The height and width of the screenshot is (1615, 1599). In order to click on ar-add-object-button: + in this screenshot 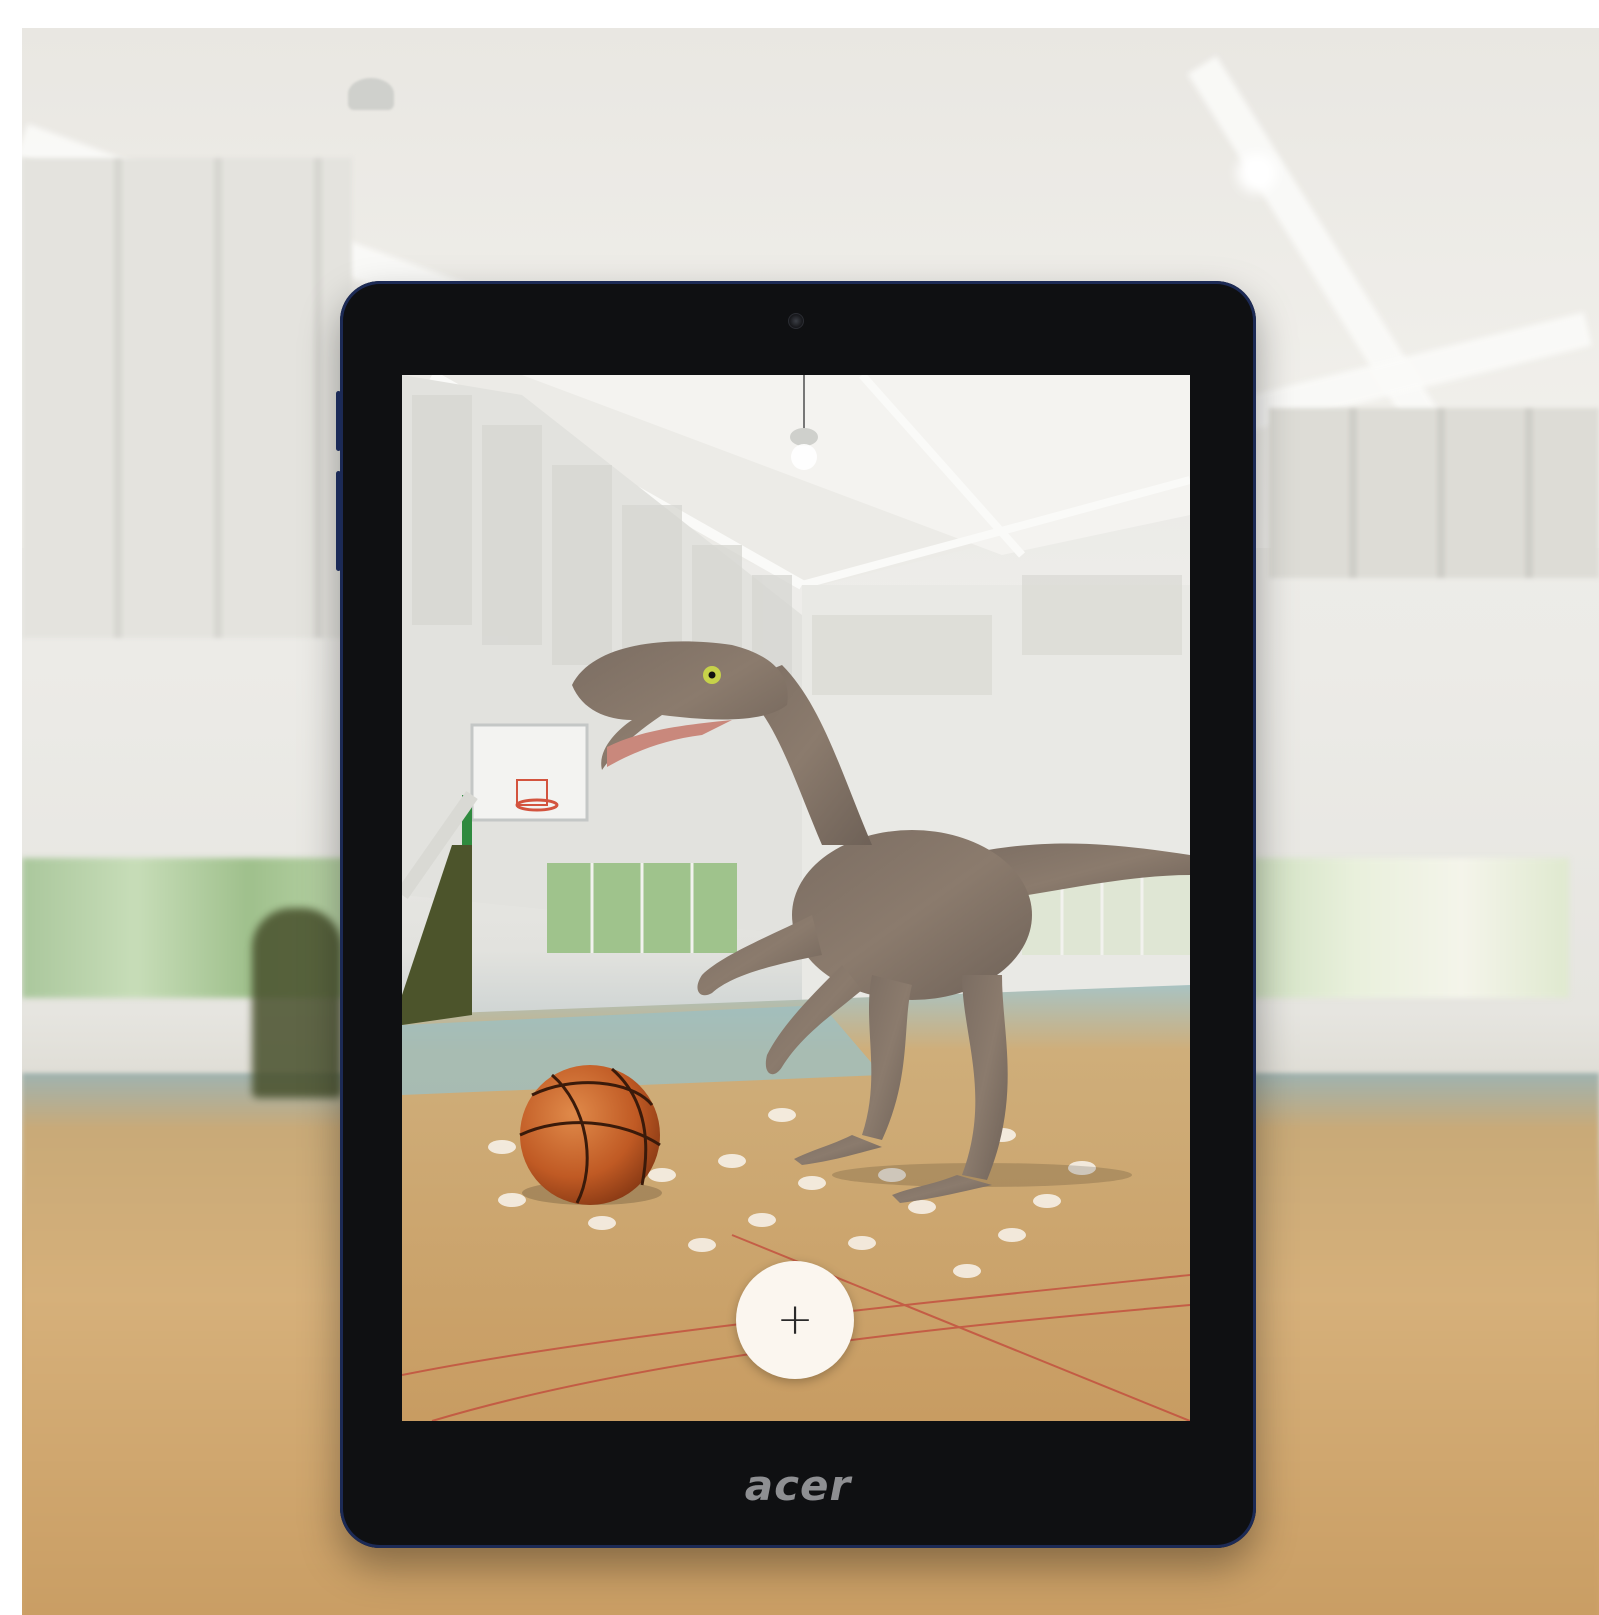, I will do `click(795, 1320)`.